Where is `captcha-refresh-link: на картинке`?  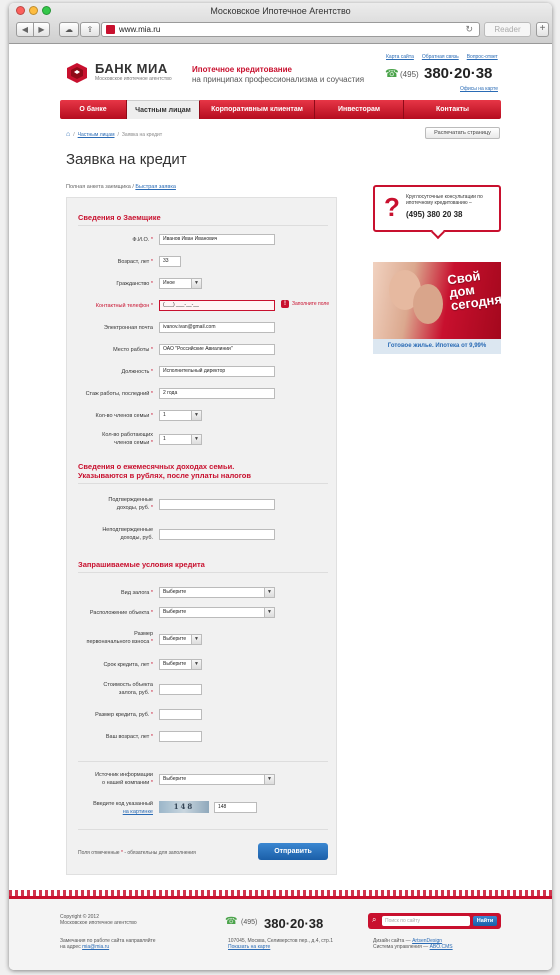
captcha-refresh-link: на картинке is located at coordinates (138, 812).